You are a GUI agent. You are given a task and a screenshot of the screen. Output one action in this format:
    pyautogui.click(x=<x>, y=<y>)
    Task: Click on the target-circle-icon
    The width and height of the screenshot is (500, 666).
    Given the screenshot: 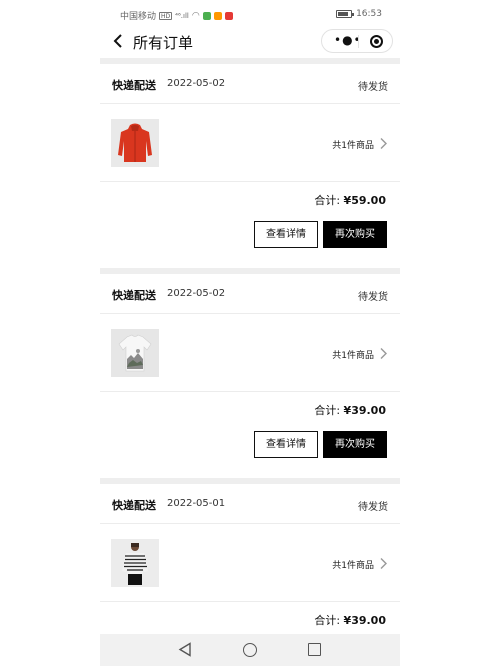 What is the action you would take?
    pyautogui.click(x=376, y=41)
    